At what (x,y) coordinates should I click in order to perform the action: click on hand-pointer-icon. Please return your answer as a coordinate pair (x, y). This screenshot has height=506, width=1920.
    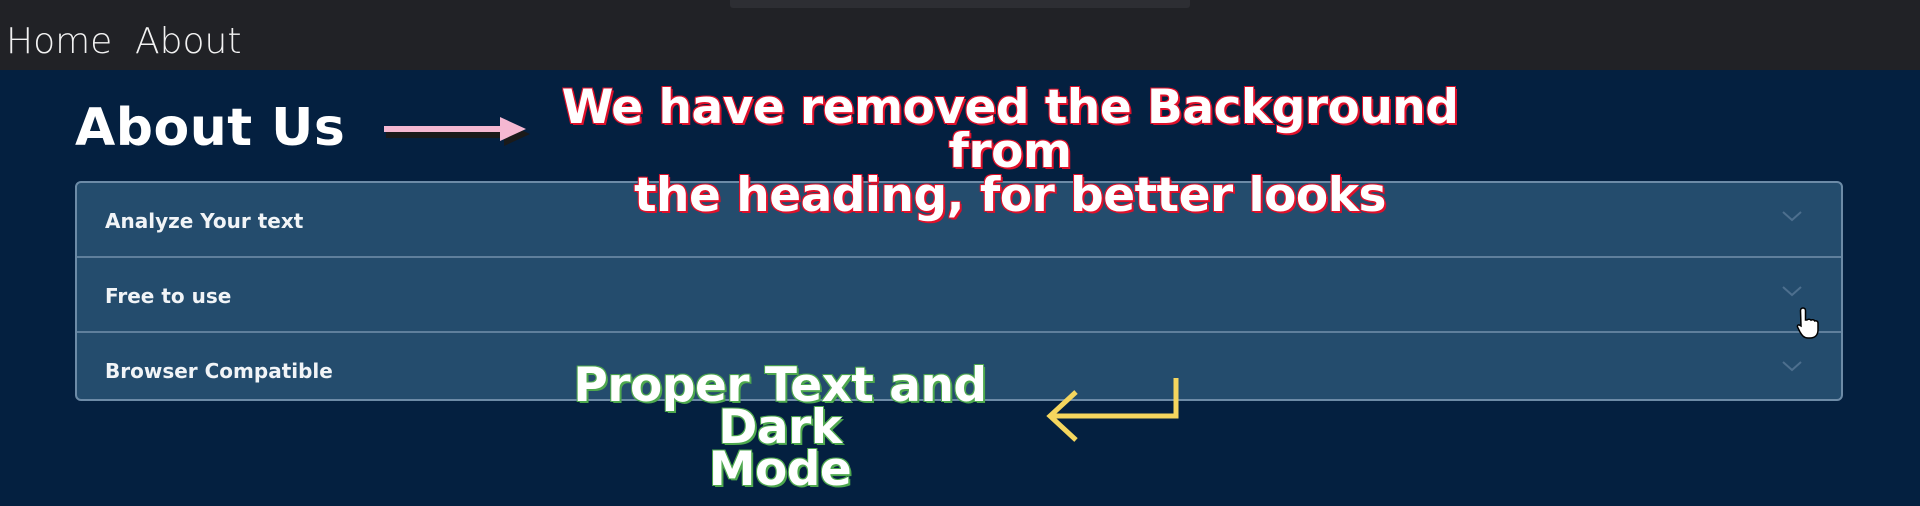
    Looking at the image, I should click on (1808, 325).